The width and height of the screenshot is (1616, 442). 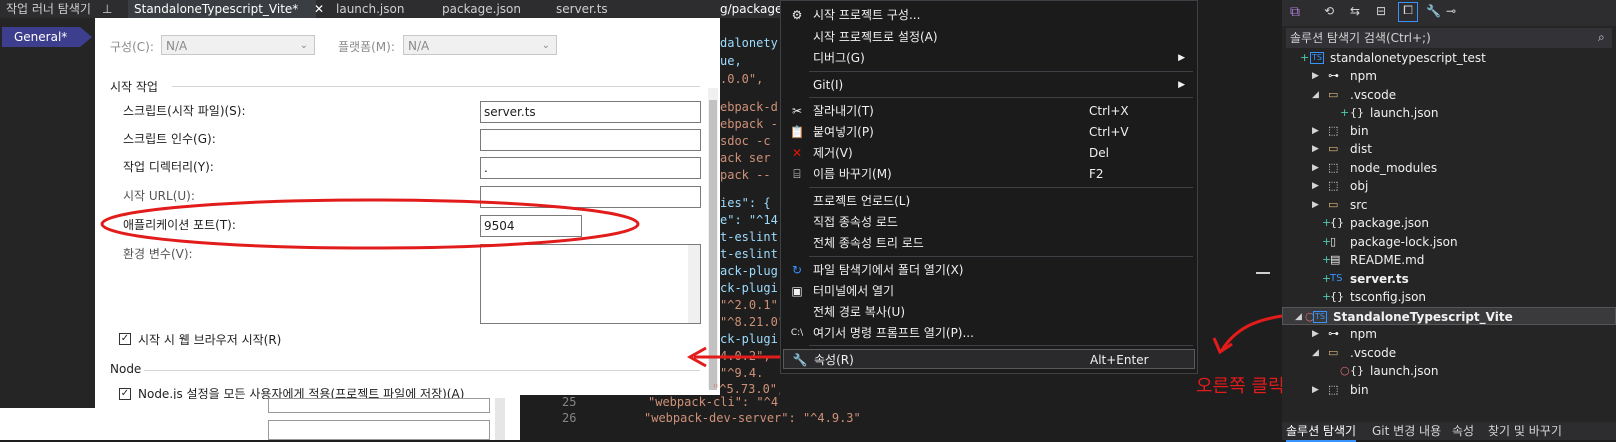 What do you see at coordinates (989, 153) in the screenshot?
I see `menu-item-remove: ✕ 제거(V) Del` at bounding box center [989, 153].